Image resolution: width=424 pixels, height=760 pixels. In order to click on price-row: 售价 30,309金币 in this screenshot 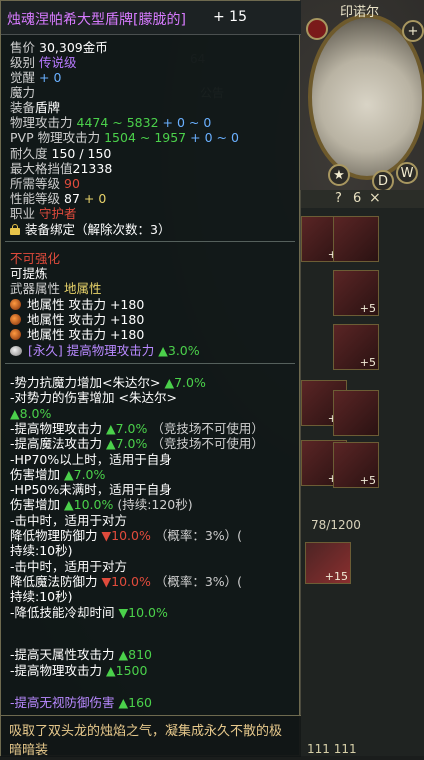, I will do `click(59, 47)`.